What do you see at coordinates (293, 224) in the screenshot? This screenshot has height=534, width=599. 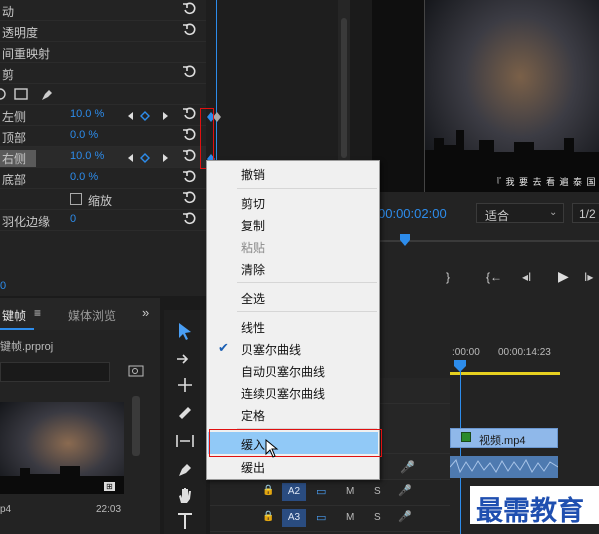 I see `menu-item-copy: 复制` at bounding box center [293, 224].